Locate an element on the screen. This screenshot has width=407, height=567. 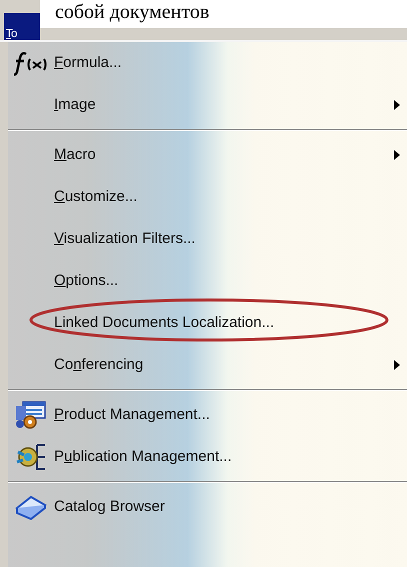
book-icon is located at coordinates (31, 507).